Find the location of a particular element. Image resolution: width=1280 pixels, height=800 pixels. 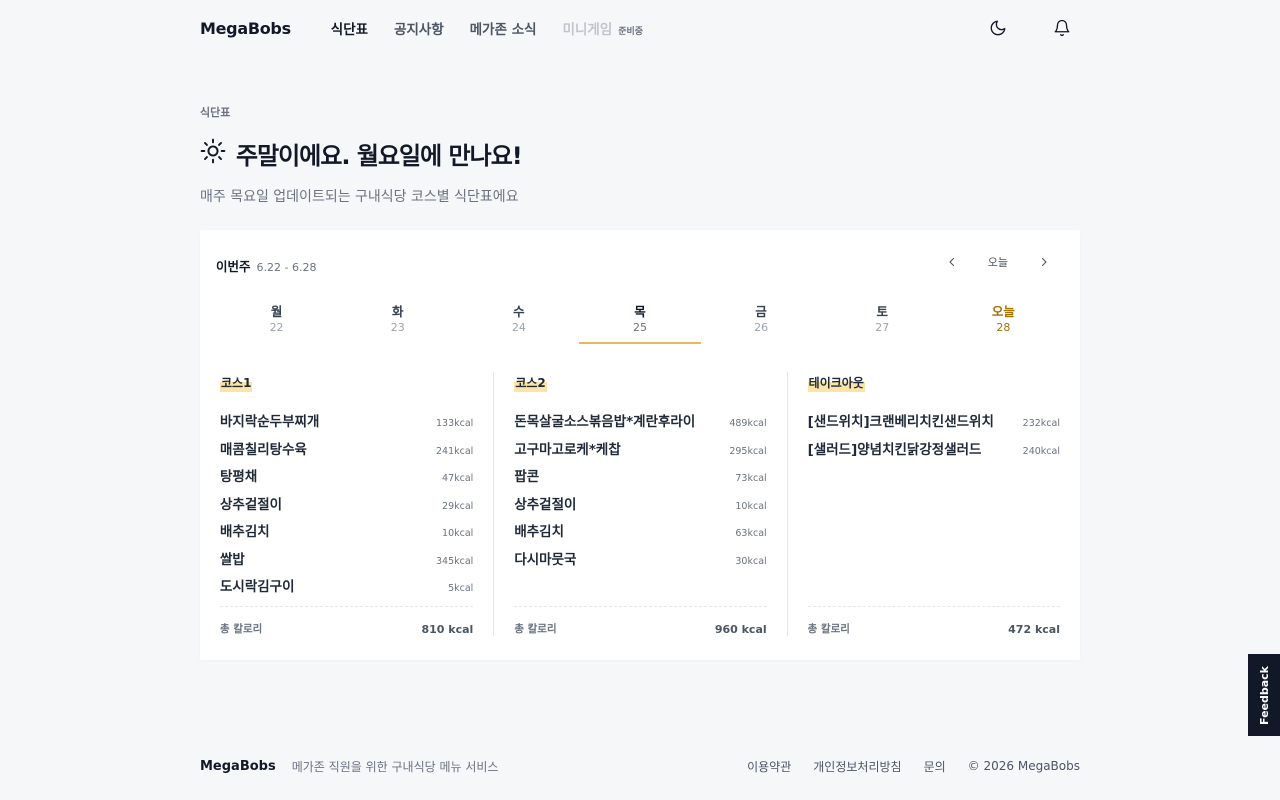

menu-kcal: 241kcal is located at coordinates (455, 451).